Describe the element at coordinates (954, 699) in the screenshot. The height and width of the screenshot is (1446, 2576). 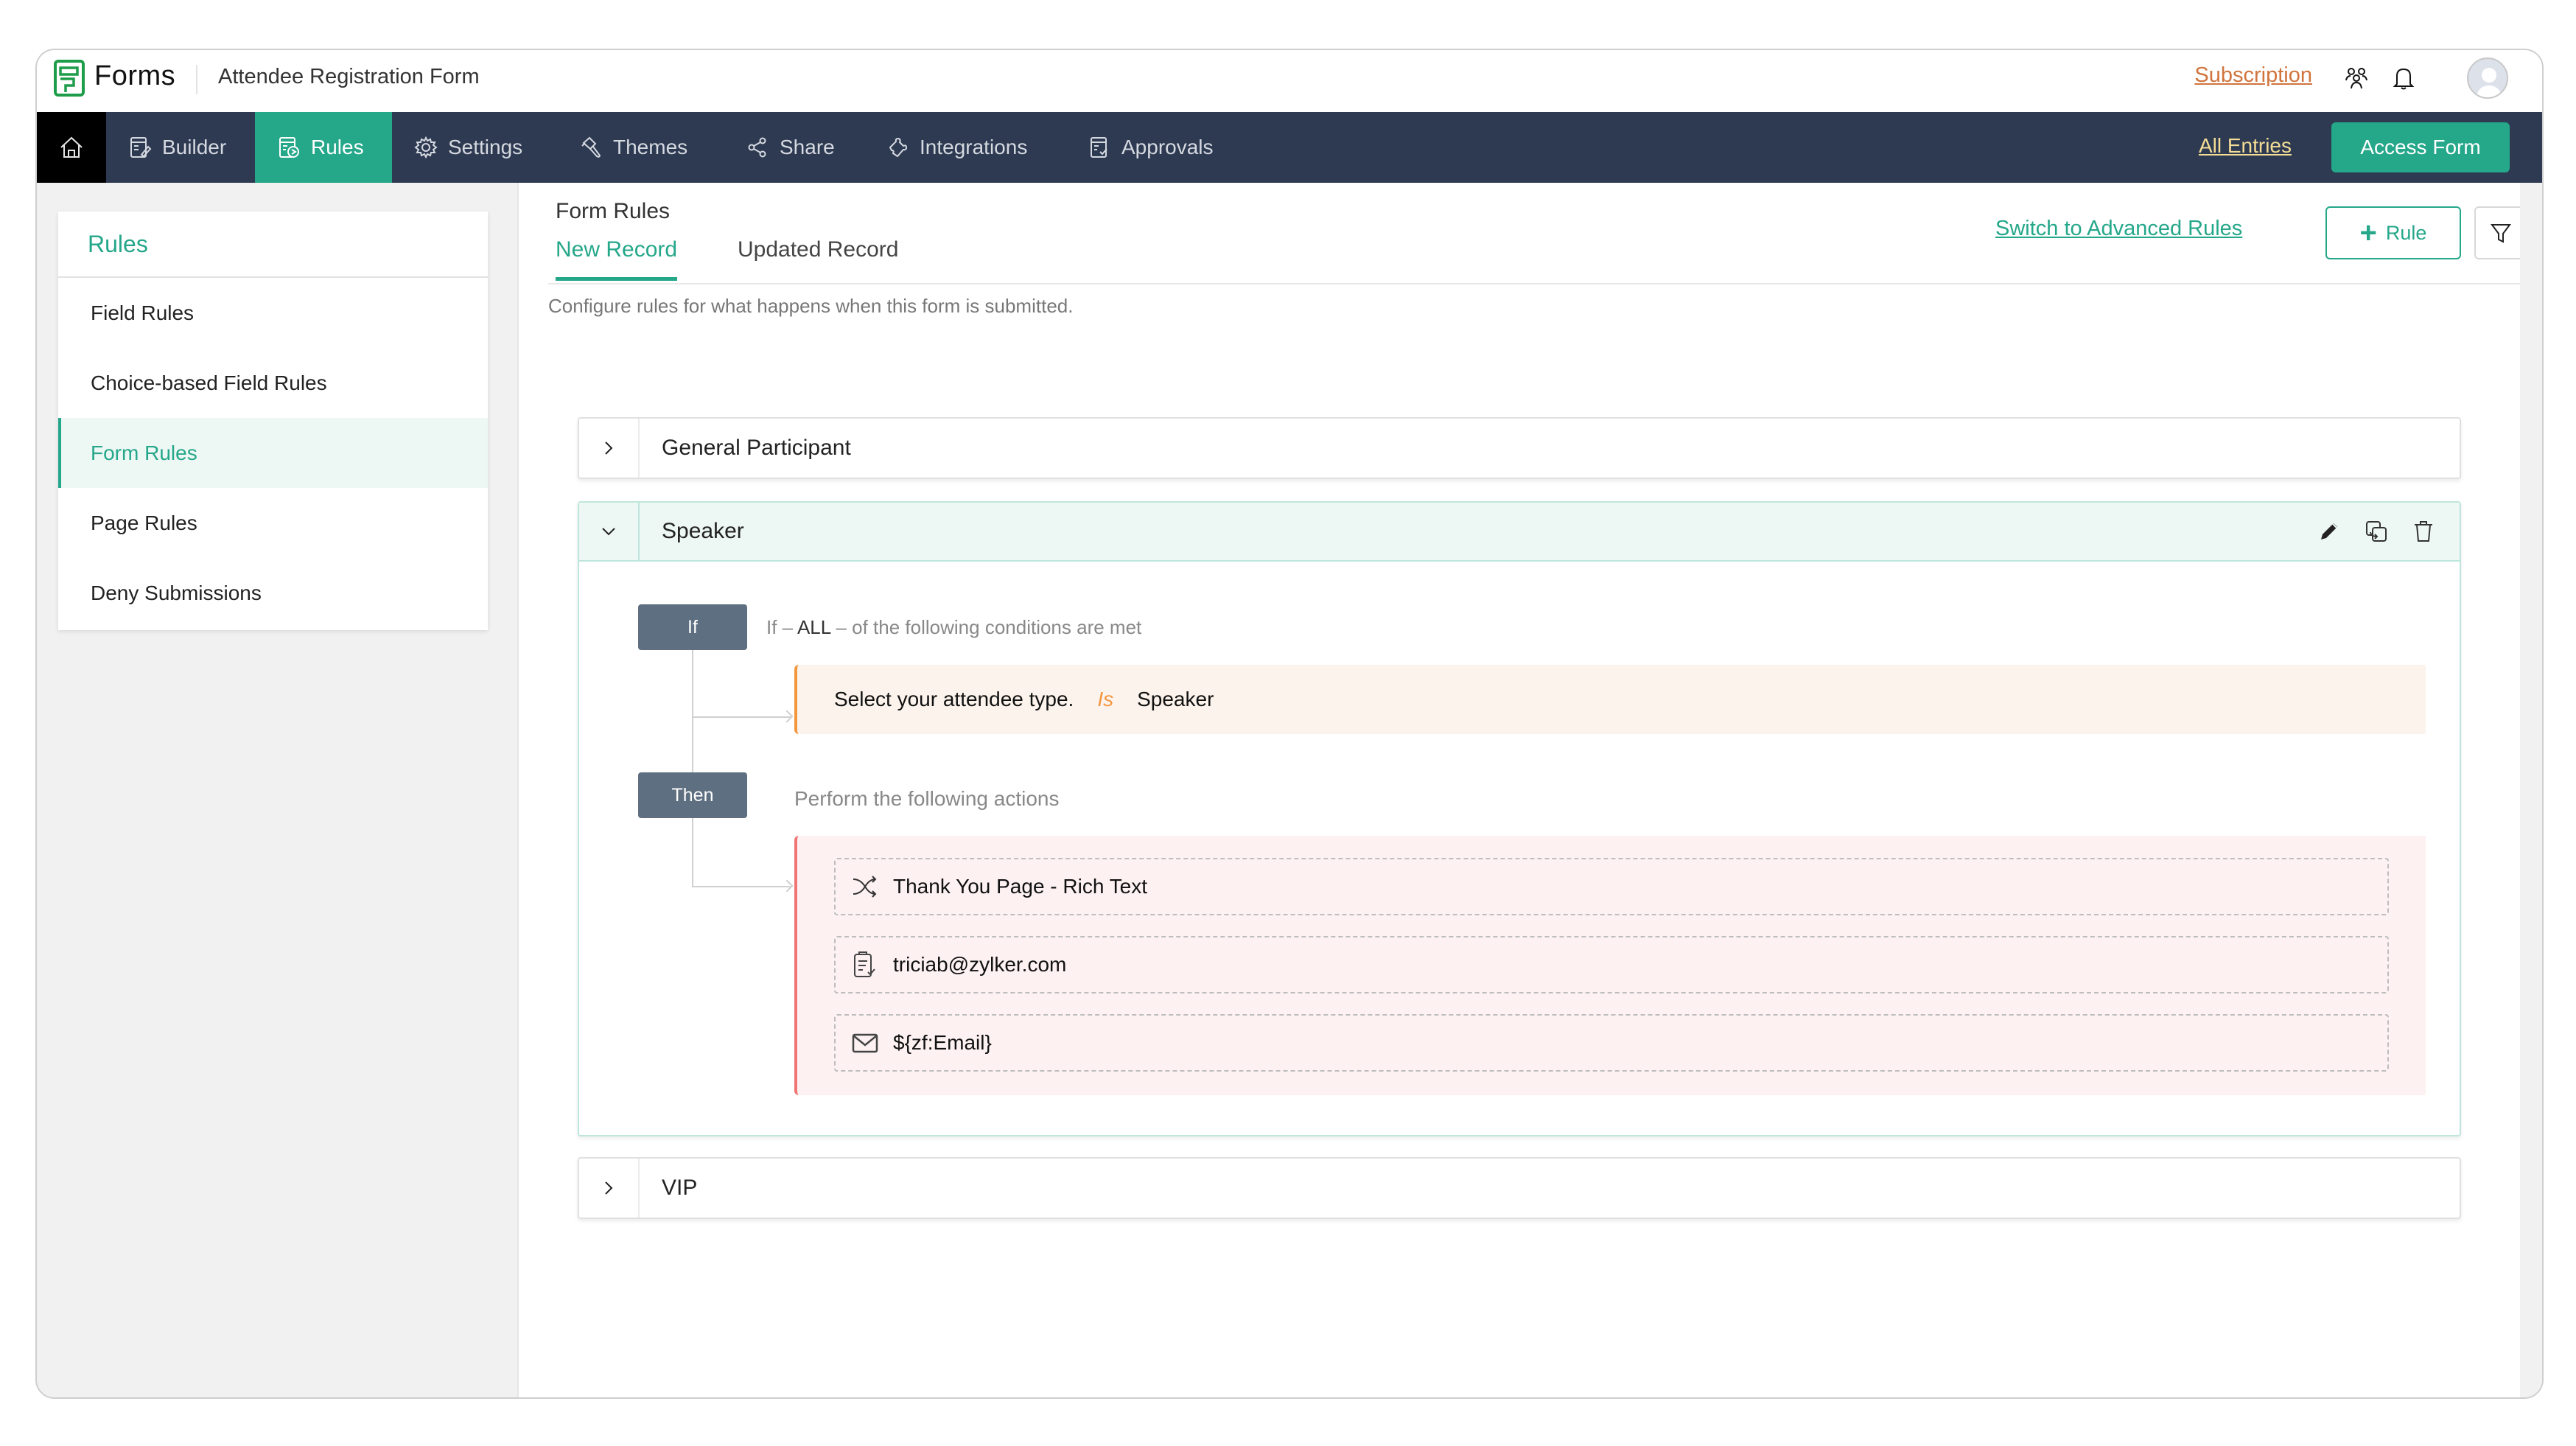
I see `condition-field: Select your attendee type.` at that location.